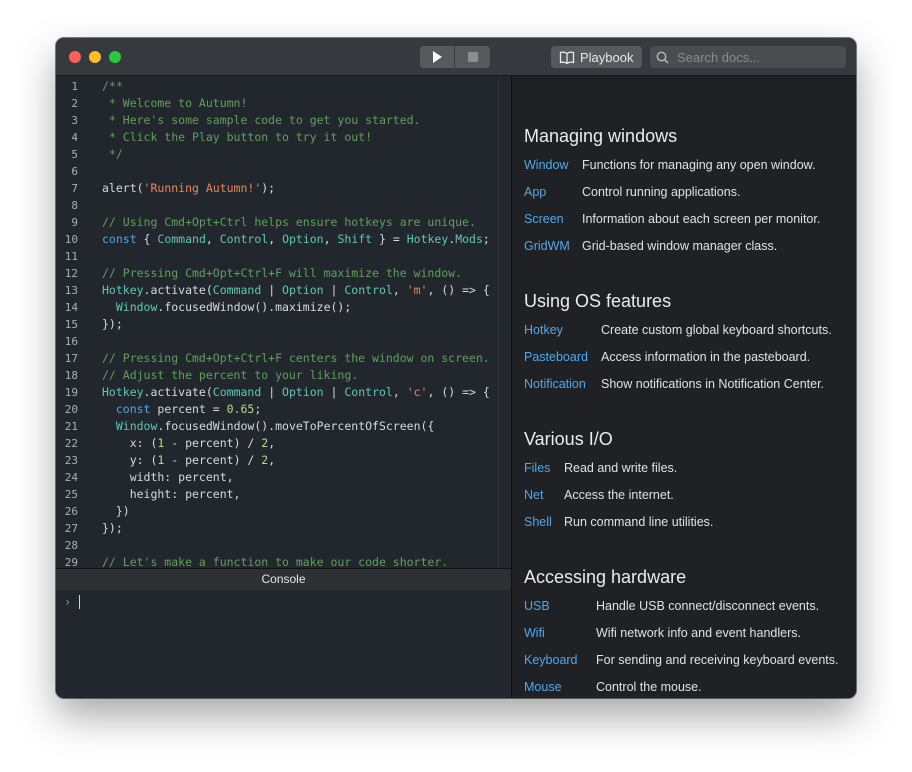  I want to click on search-docs-box, so click(748, 57).